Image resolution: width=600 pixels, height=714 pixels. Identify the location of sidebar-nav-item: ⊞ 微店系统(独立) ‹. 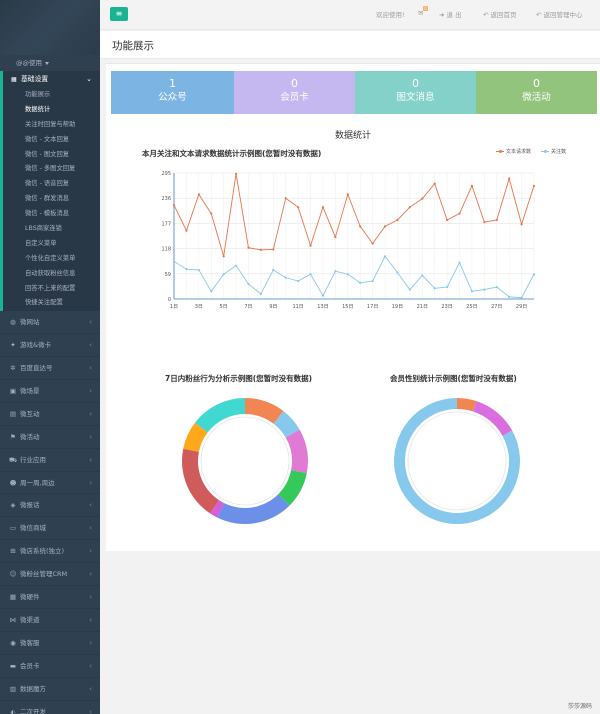
(50, 552).